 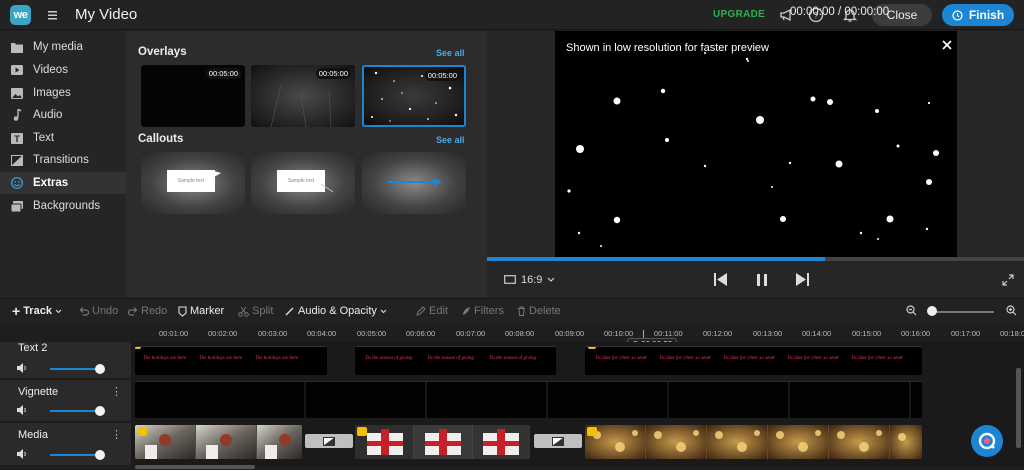 What do you see at coordinates (51, 183) in the screenshot?
I see `sidebar-item-label: Extras` at bounding box center [51, 183].